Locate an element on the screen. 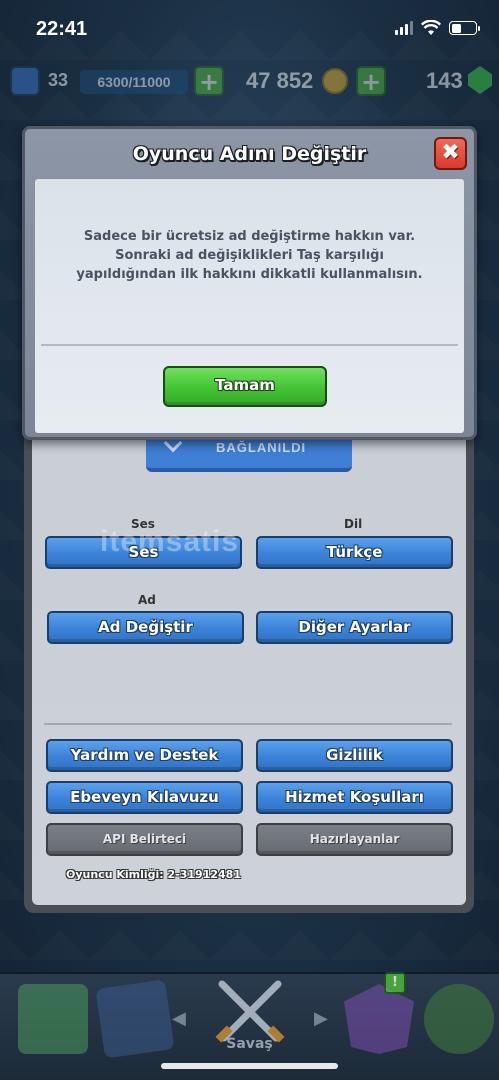 The height and width of the screenshot is (1080, 499). api-token-button: API Belirteci is located at coordinates (144, 839).